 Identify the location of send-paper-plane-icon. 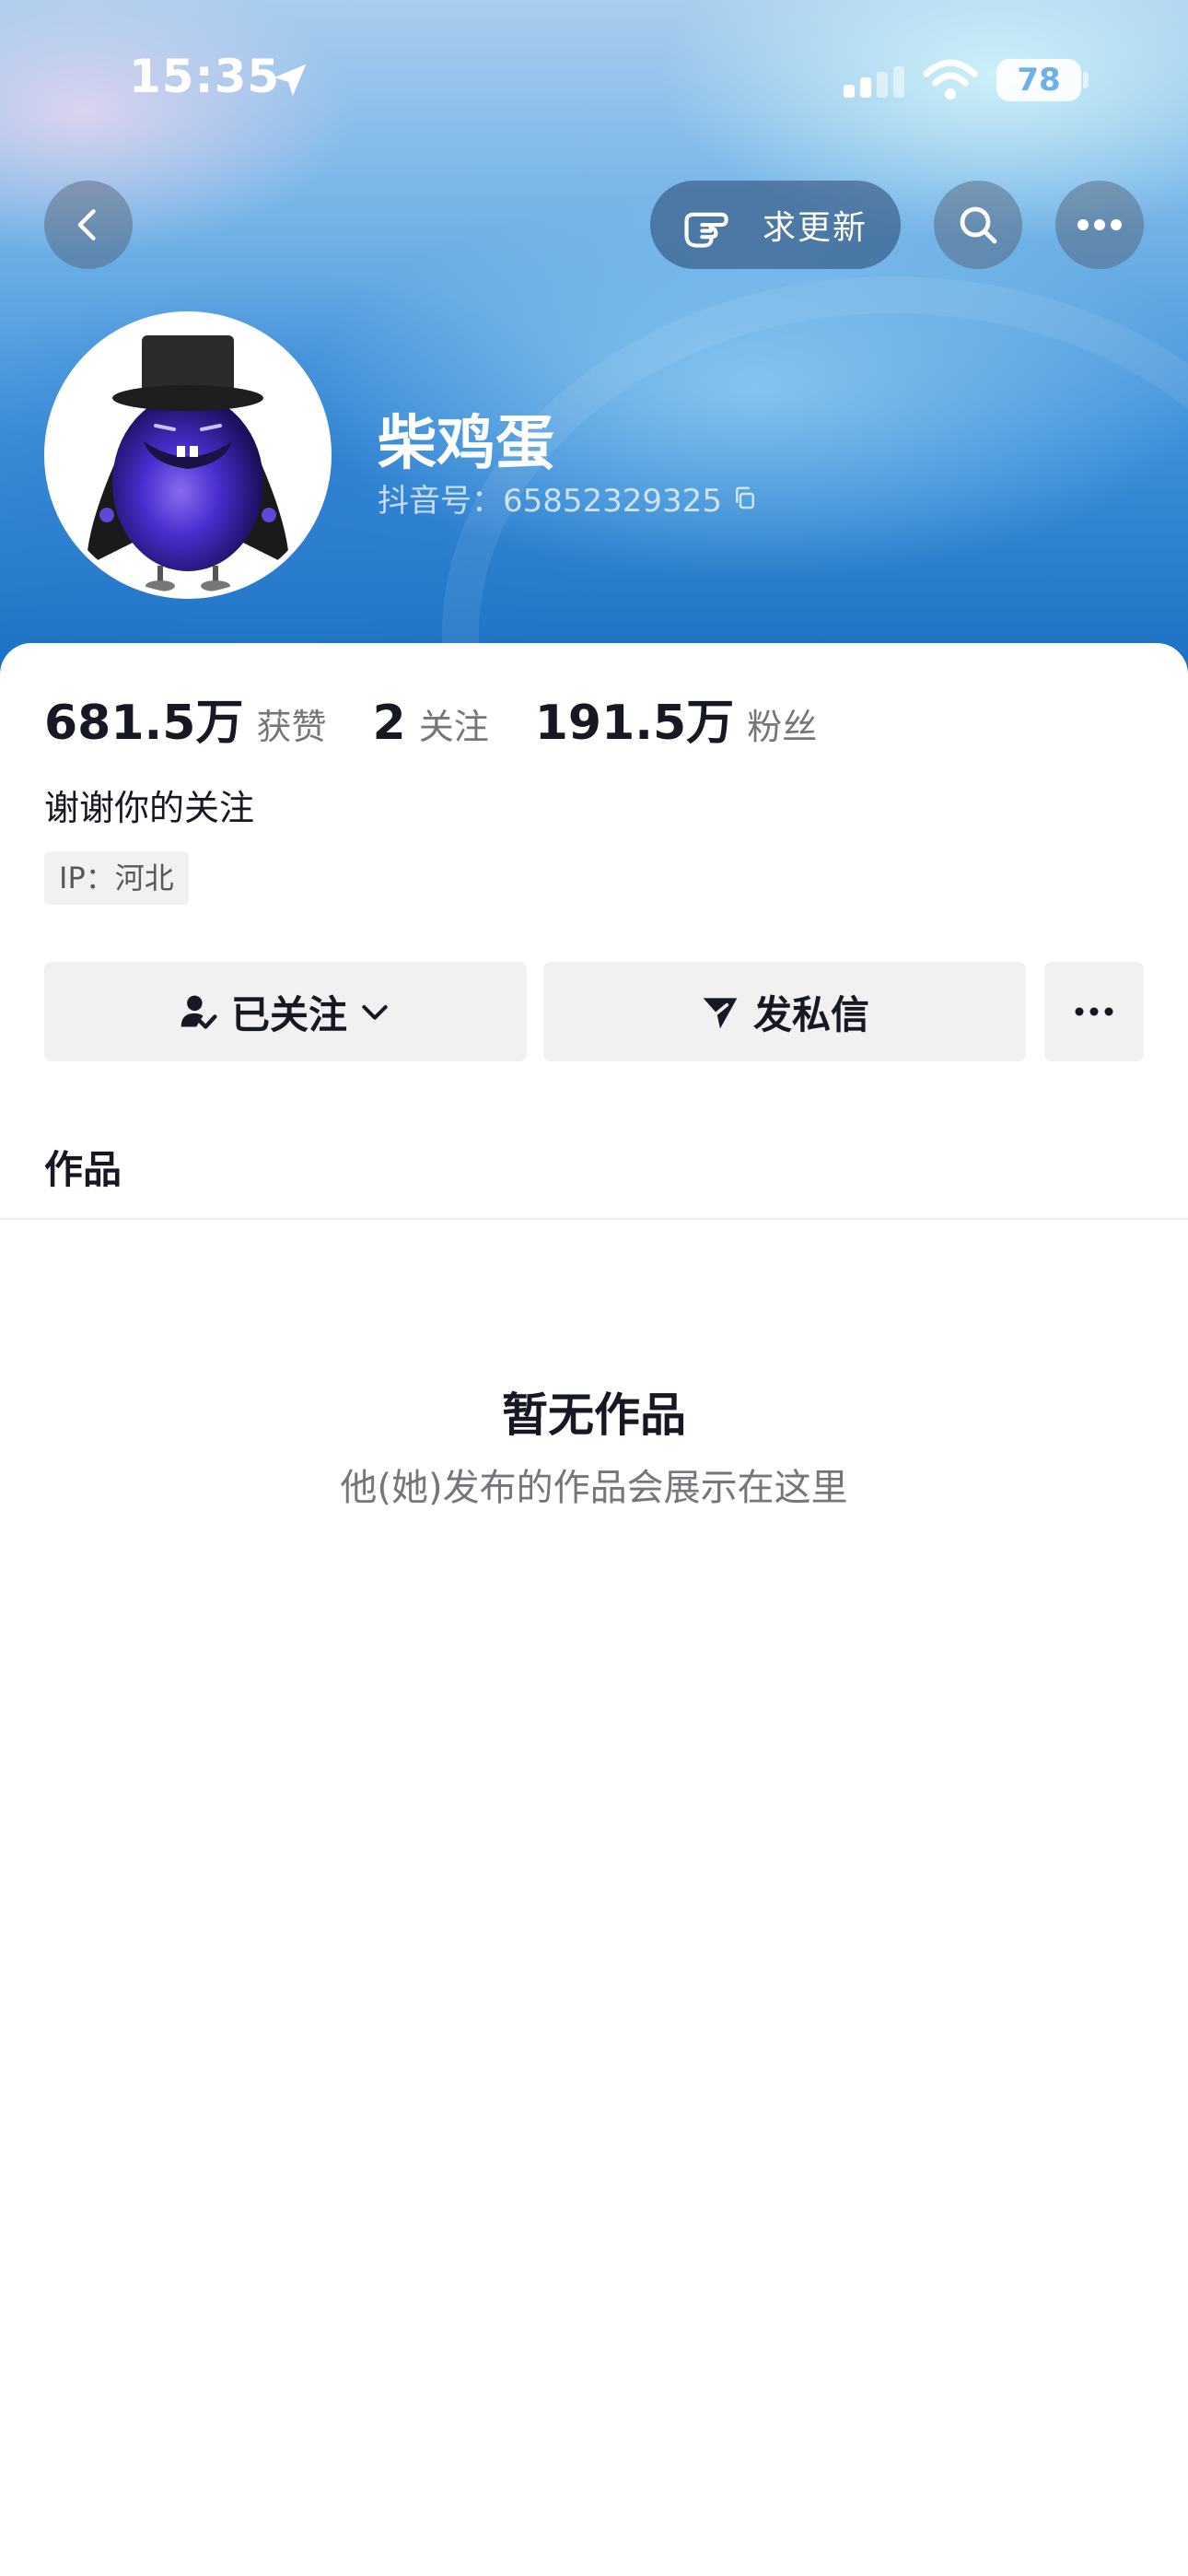
(720, 1013).